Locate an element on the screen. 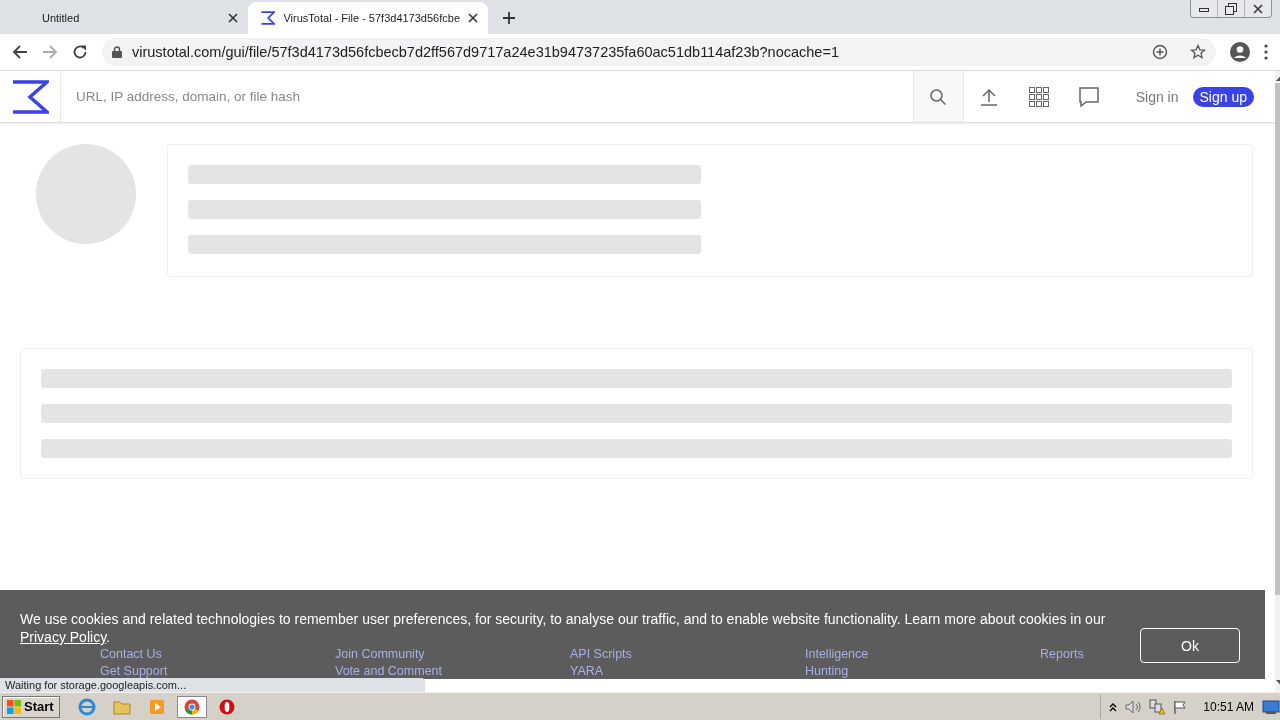  footer-link: Hunting is located at coordinates (827, 671).